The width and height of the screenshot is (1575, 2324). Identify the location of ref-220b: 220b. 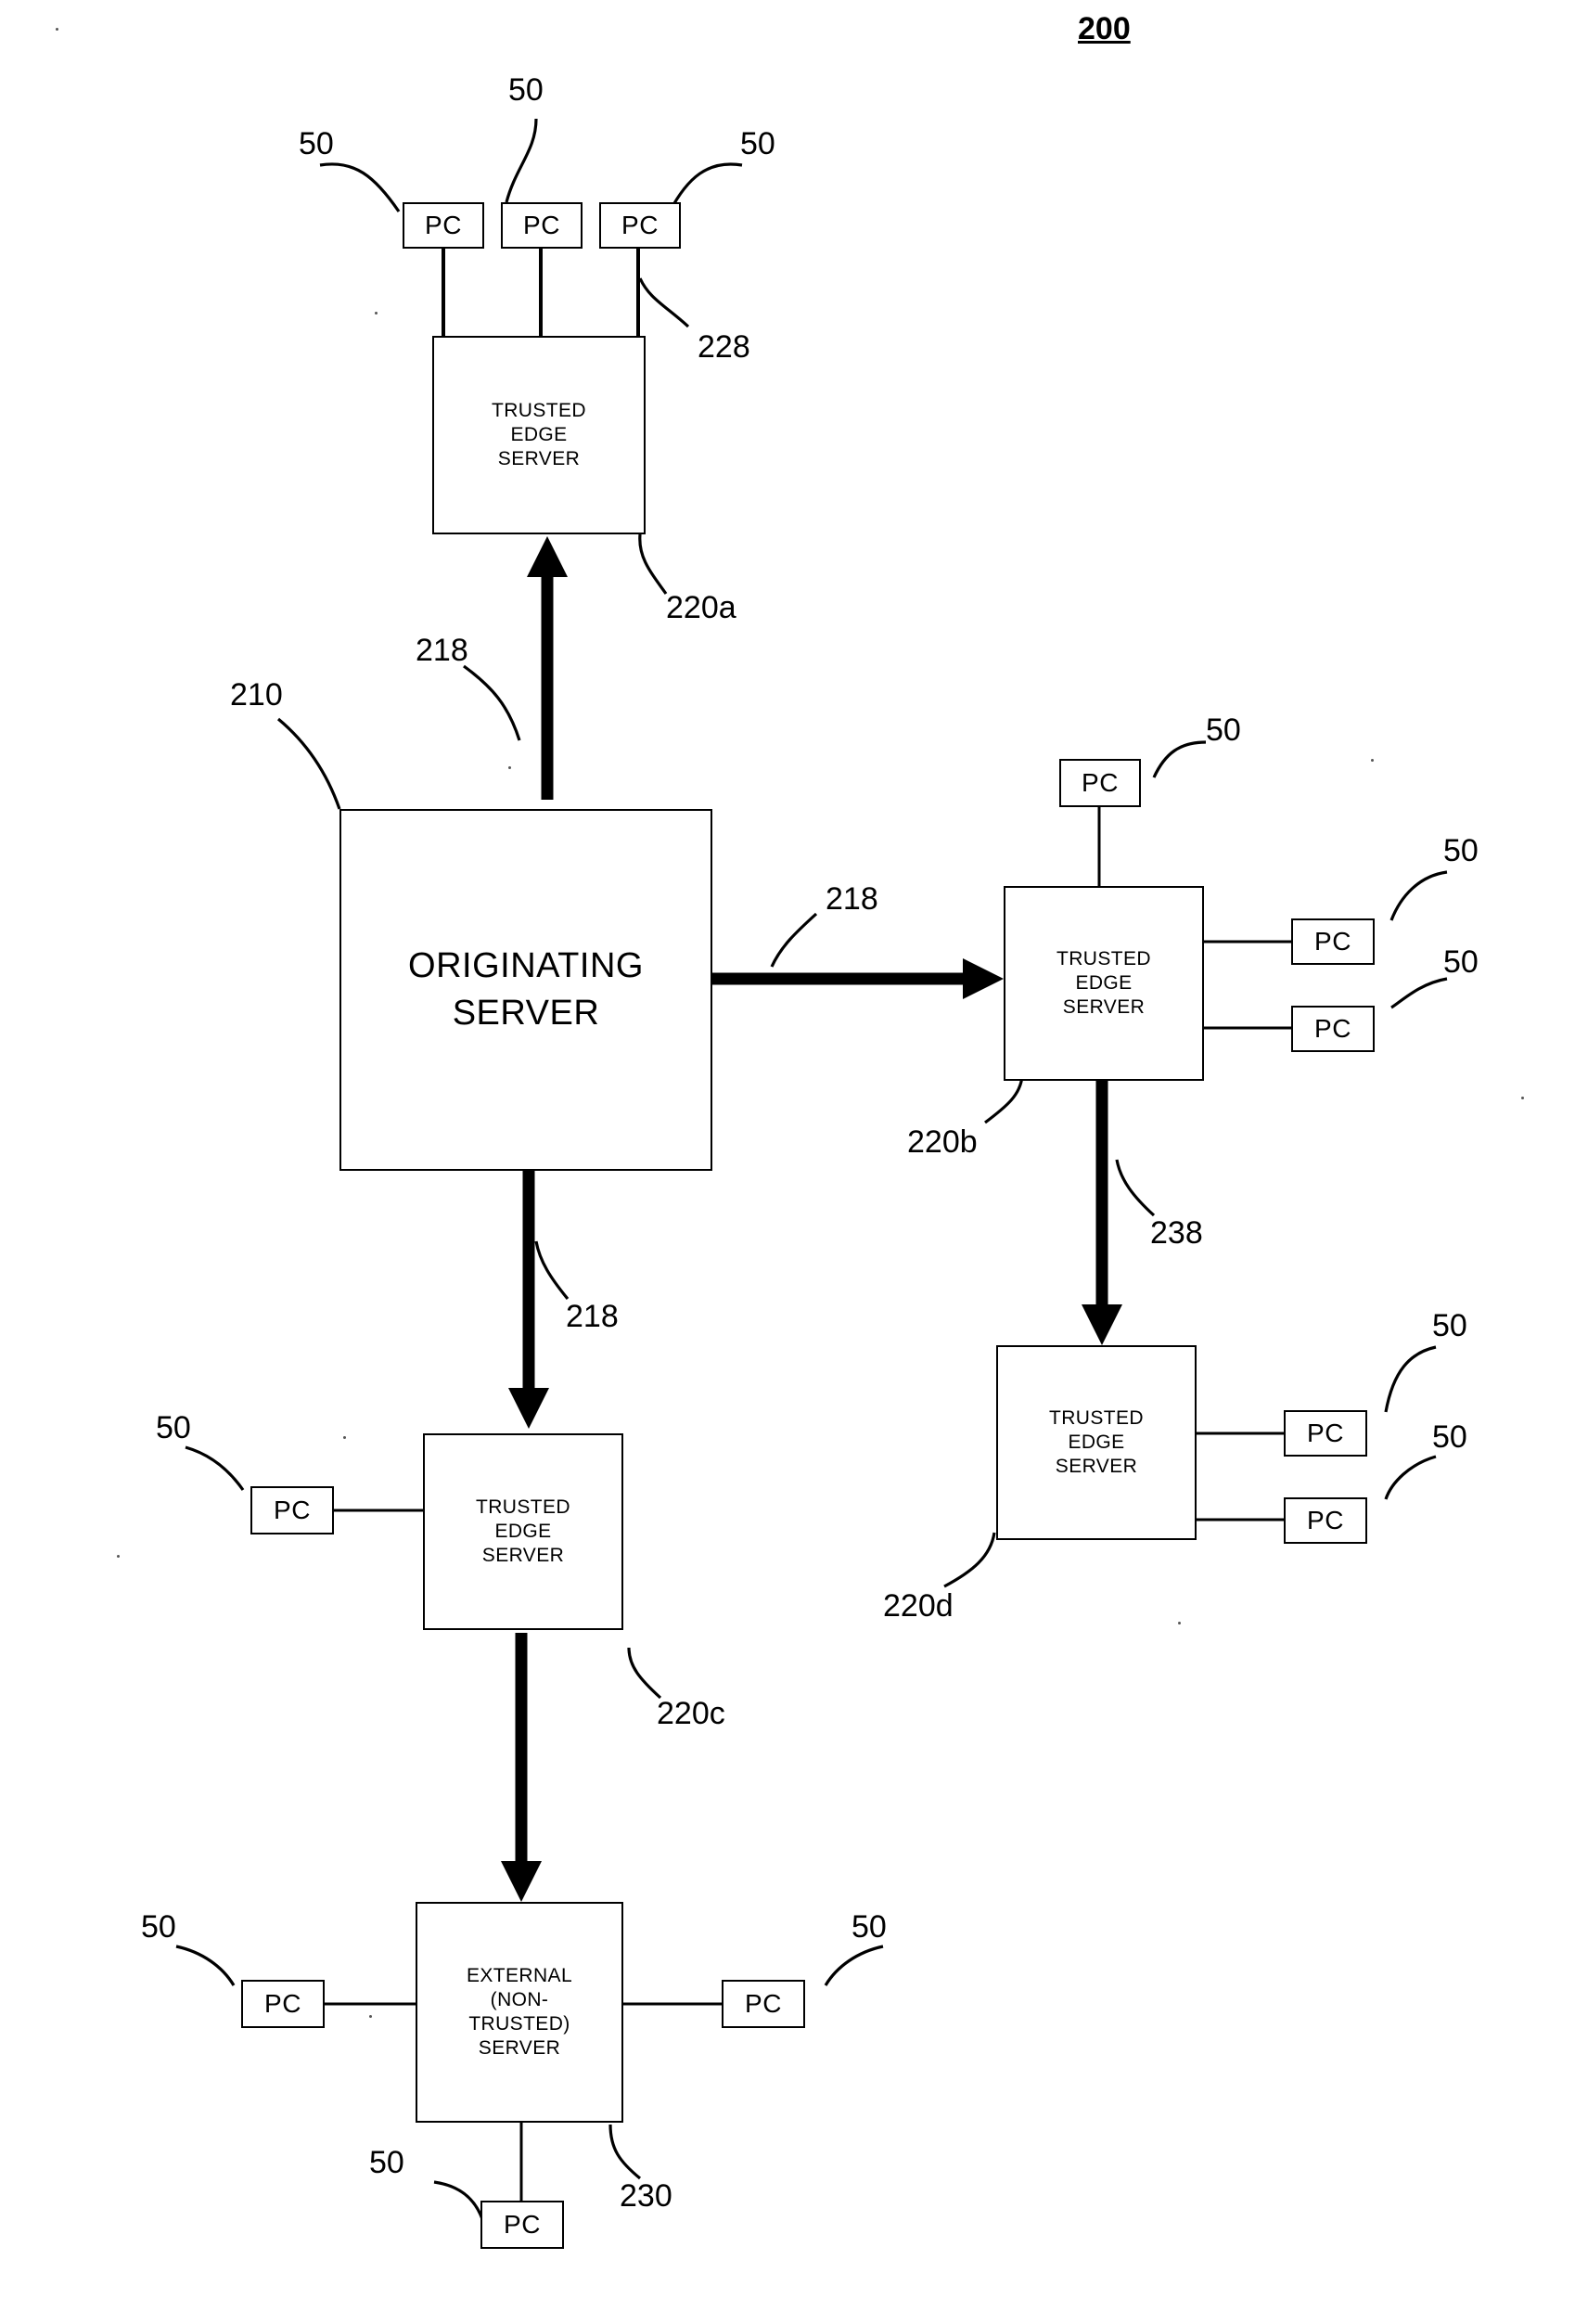
(942, 1142).